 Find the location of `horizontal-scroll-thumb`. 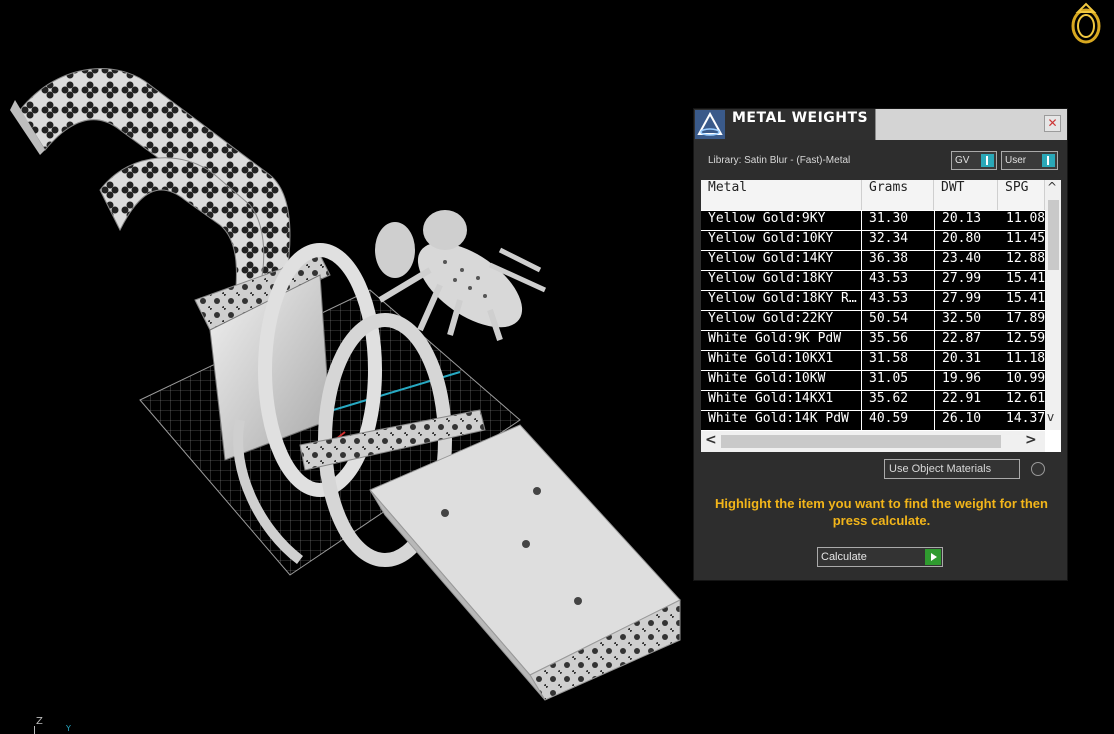

horizontal-scroll-thumb is located at coordinates (861, 441).